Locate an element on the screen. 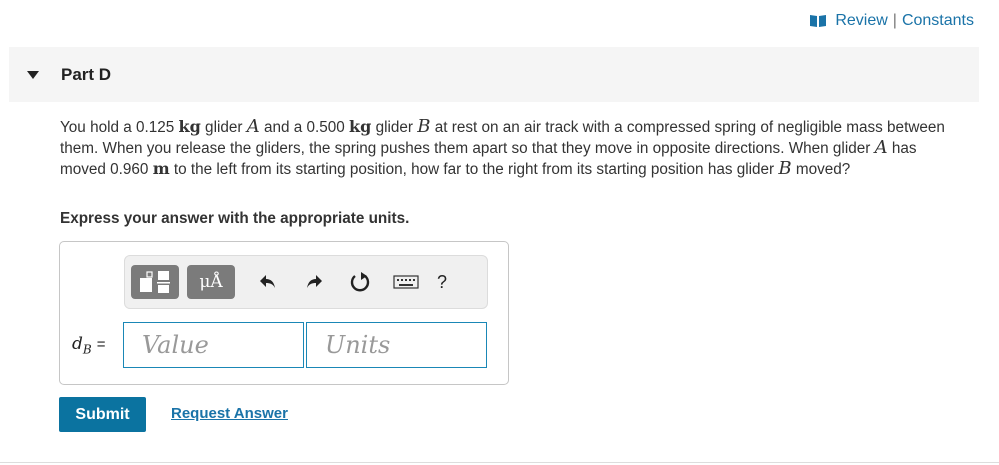 The width and height of the screenshot is (999, 465). units-icon: μÅ is located at coordinates (211, 282).